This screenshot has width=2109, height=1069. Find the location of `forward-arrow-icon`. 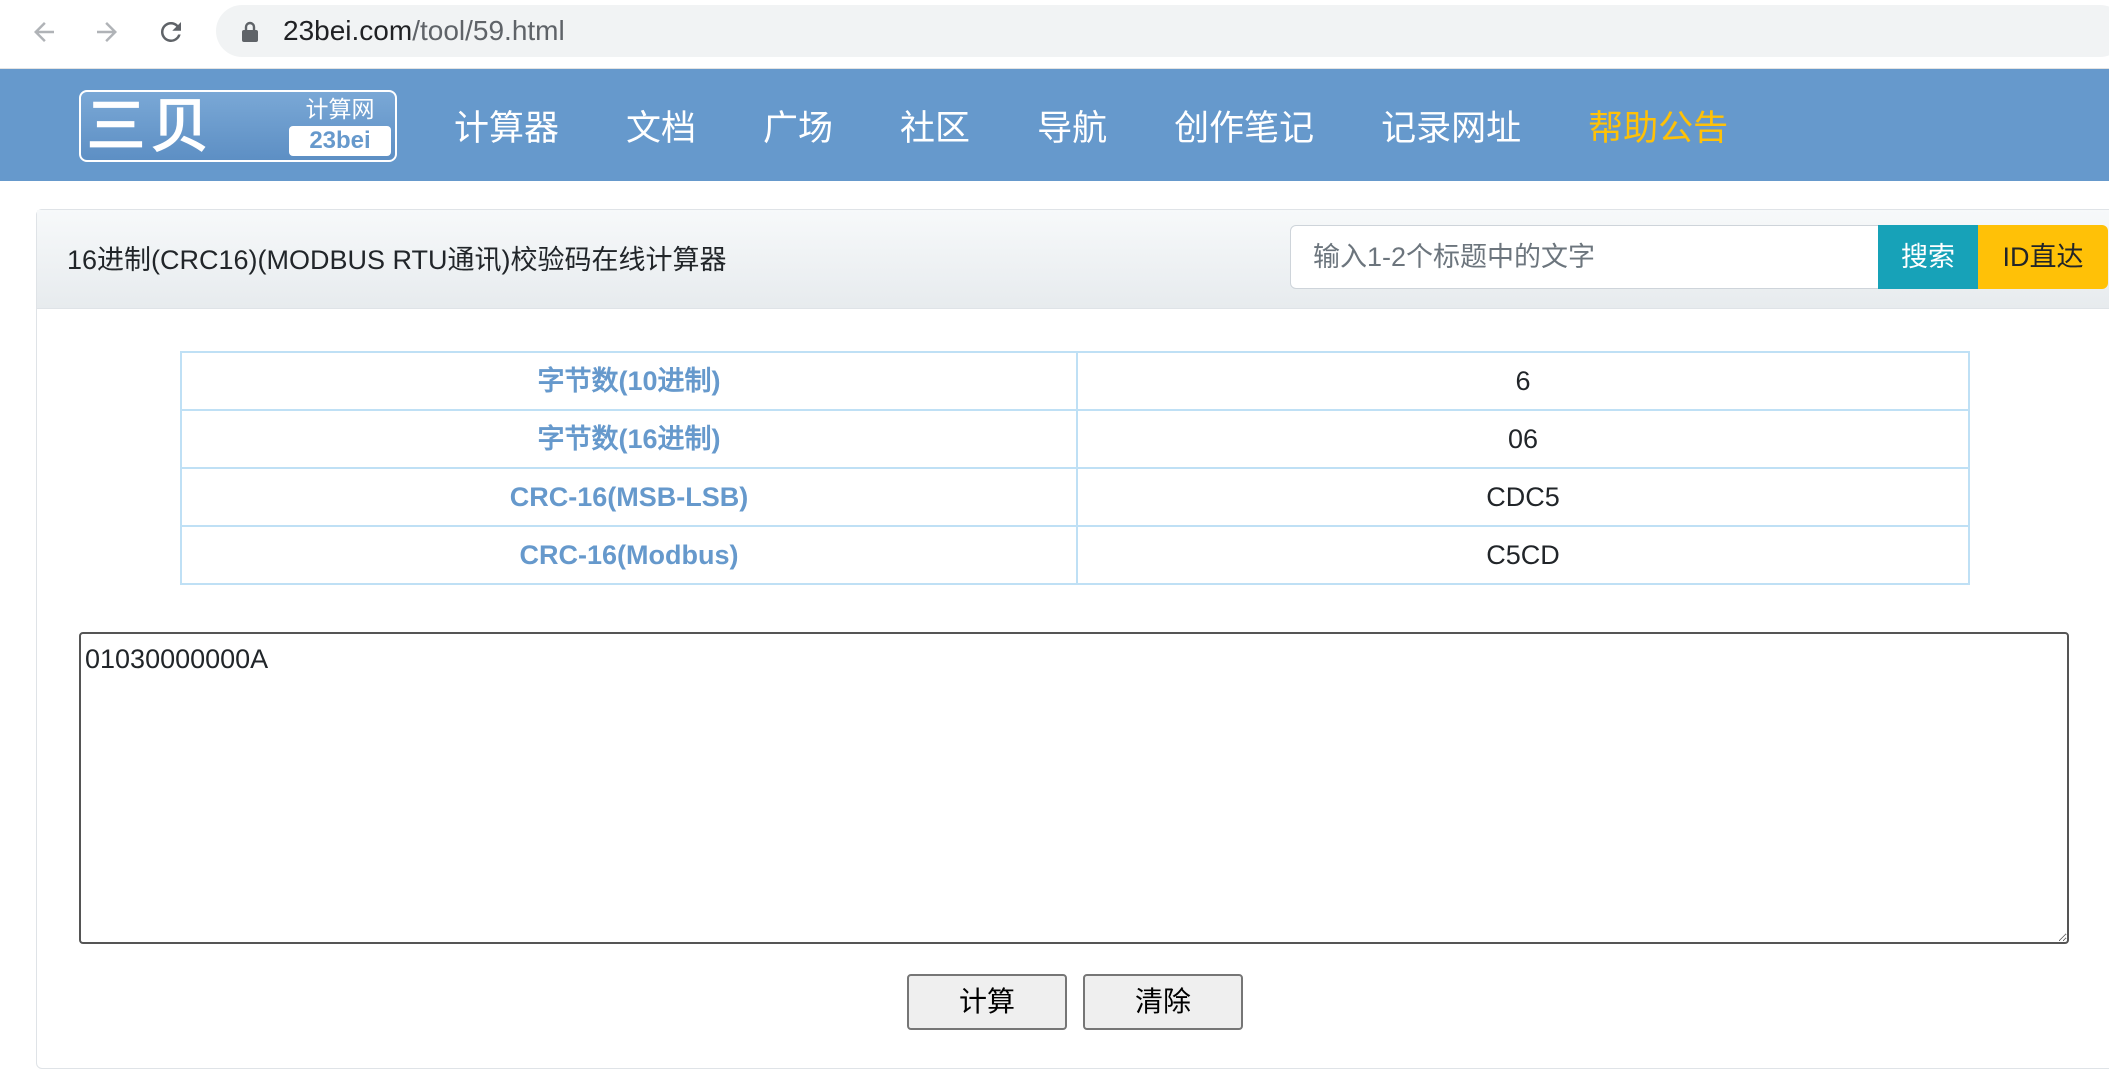

forward-arrow-icon is located at coordinates (107, 32).